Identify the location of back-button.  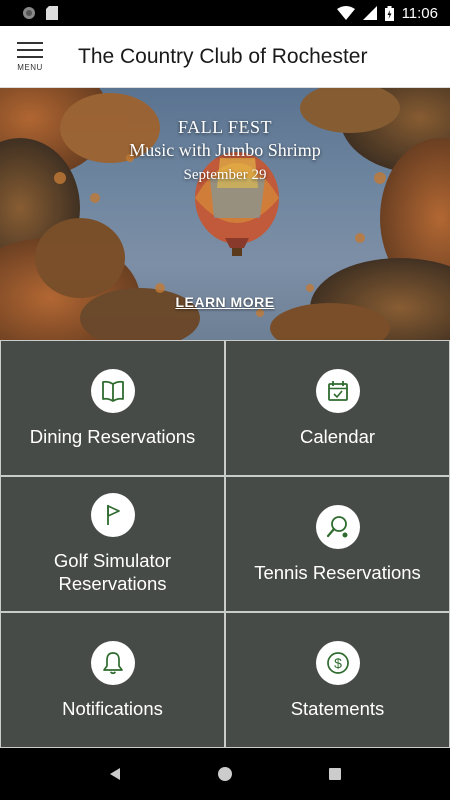
(115, 774).